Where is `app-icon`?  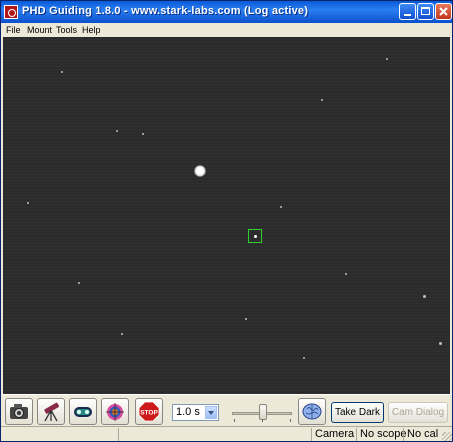
app-icon is located at coordinates (11, 12).